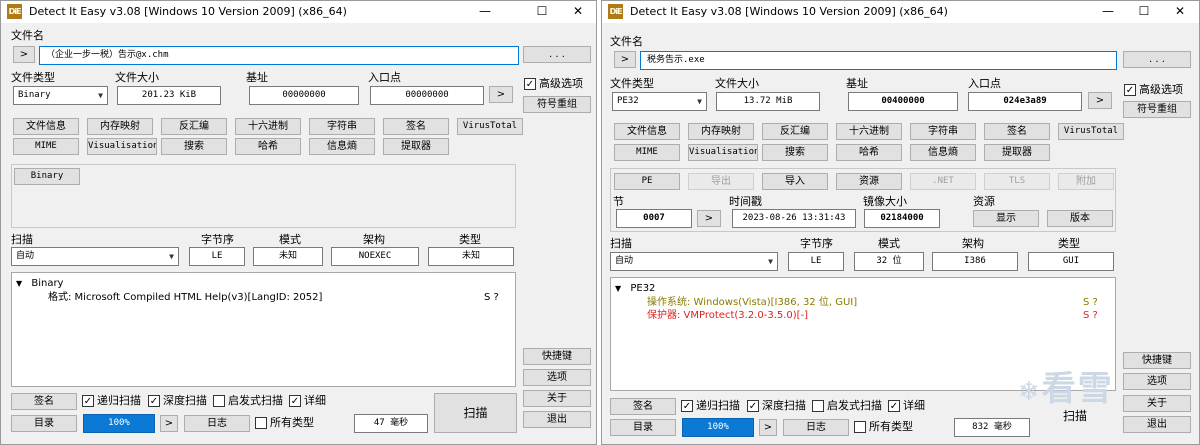  What do you see at coordinates (485, 12) in the screenshot?
I see `minimize-button: —` at bounding box center [485, 12].